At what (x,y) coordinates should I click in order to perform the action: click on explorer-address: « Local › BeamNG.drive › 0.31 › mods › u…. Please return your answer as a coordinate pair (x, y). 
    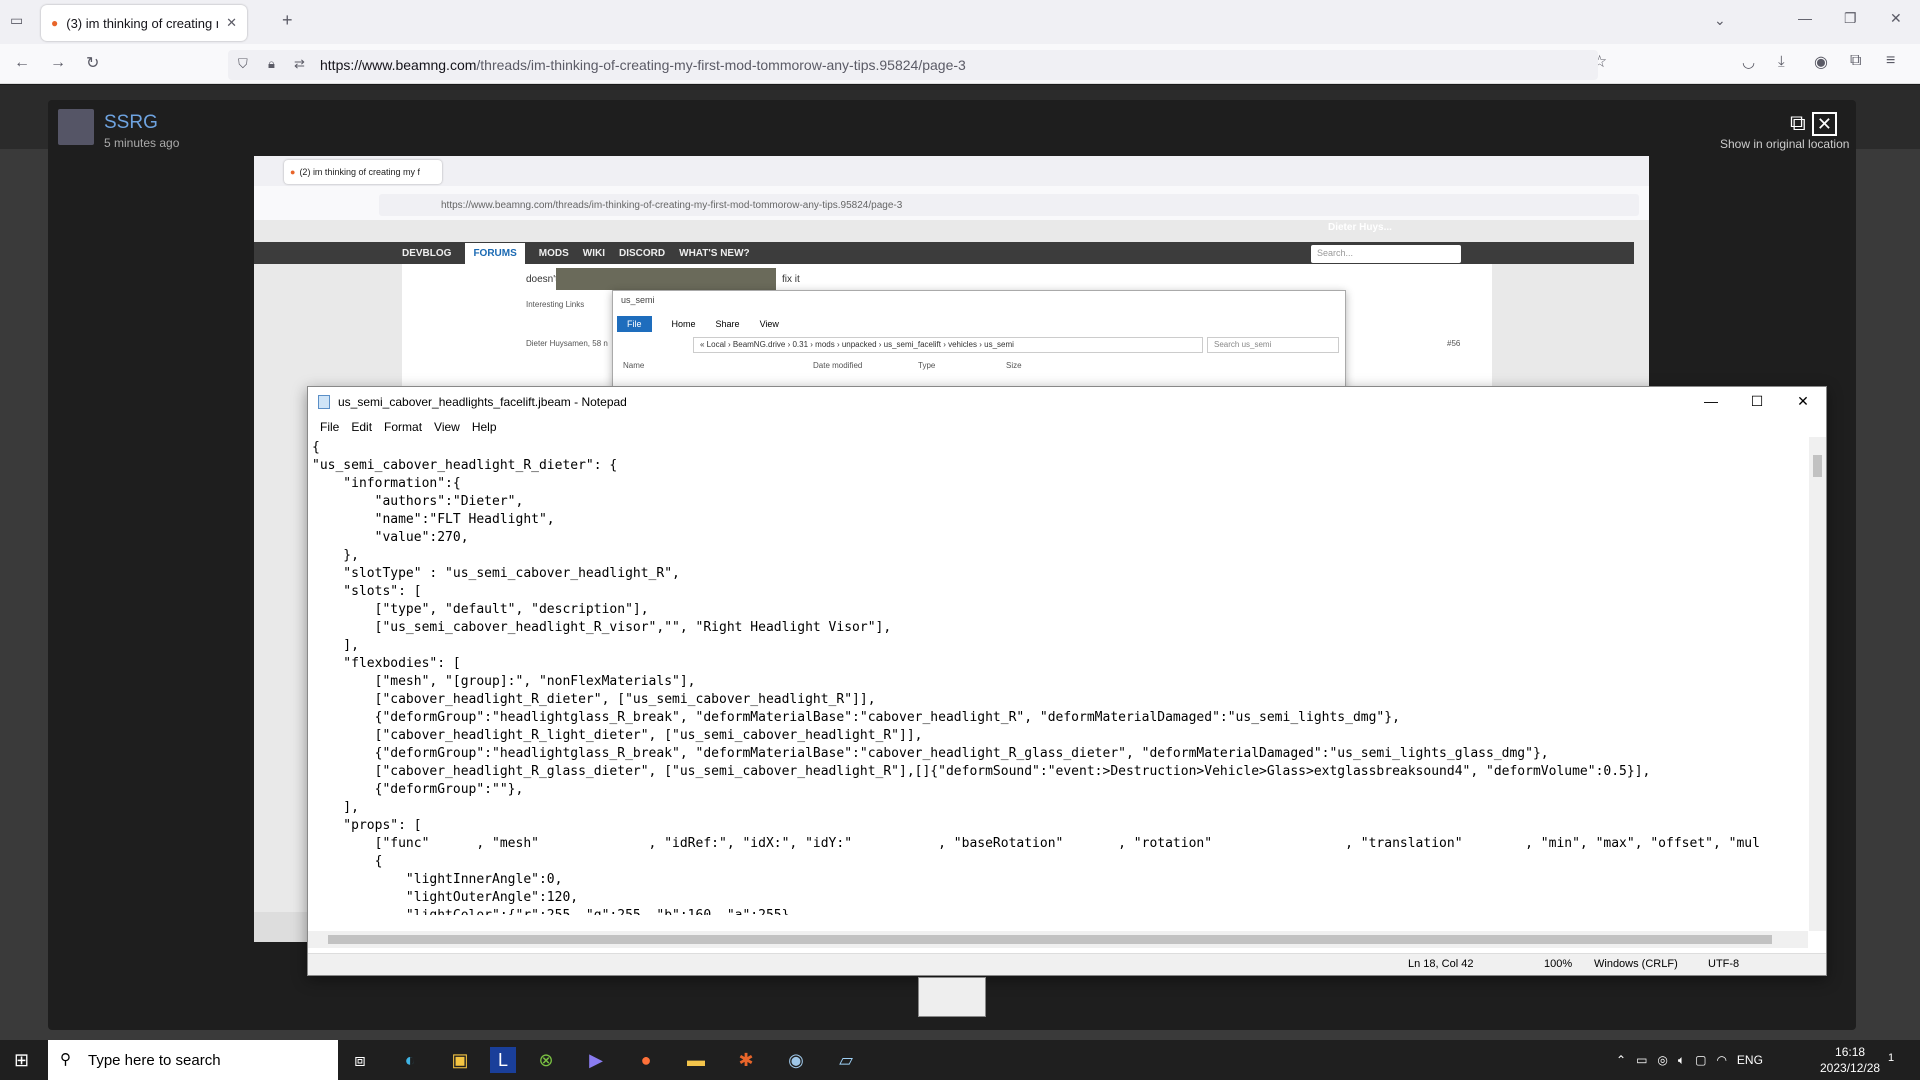
    Looking at the image, I should click on (948, 345).